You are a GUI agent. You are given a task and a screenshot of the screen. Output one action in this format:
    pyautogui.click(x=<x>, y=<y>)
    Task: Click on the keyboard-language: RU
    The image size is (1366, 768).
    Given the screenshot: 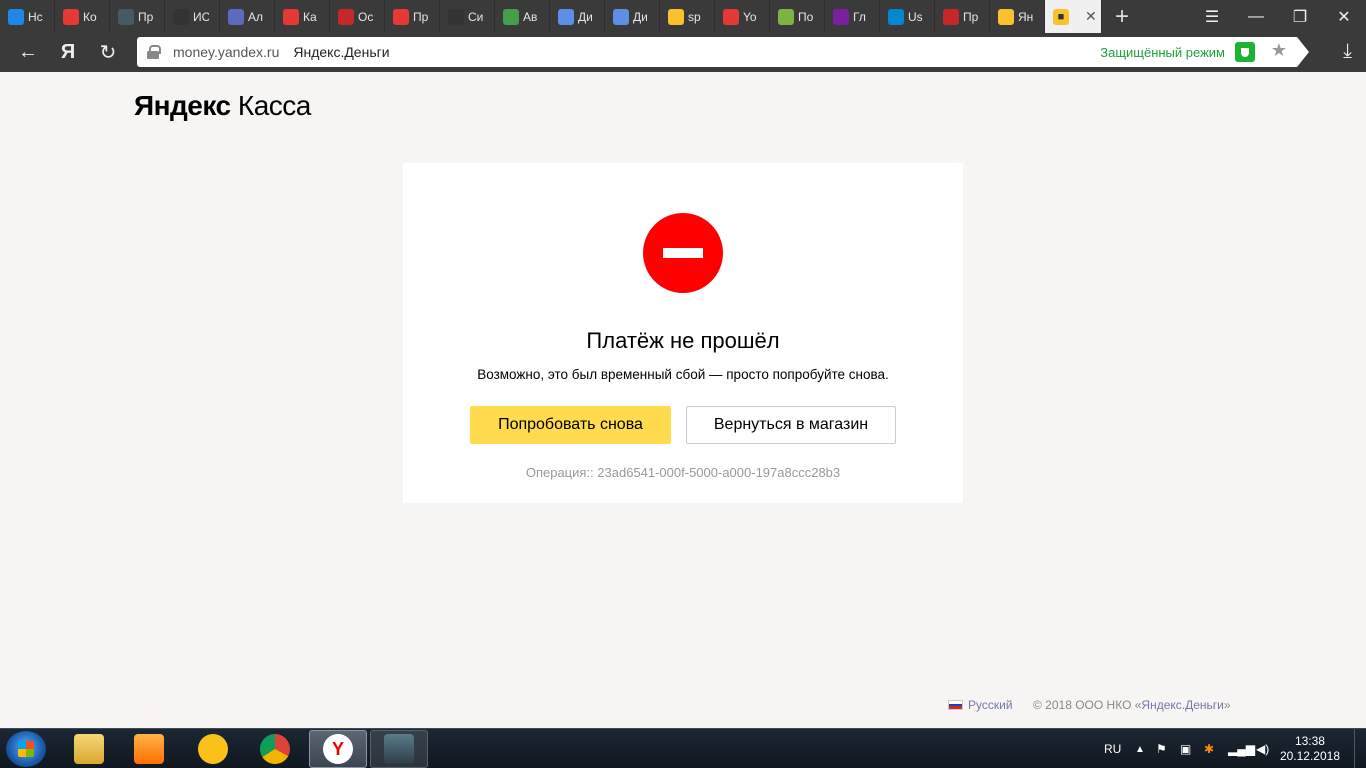 What is the action you would take?
    pyautogui.click(x=1112, y=748)
    